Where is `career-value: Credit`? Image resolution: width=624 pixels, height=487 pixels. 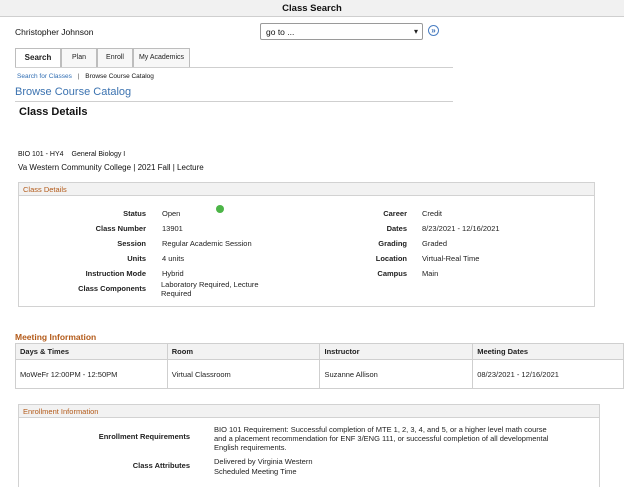 career-value: Credit is located at coordinates (432, 213).